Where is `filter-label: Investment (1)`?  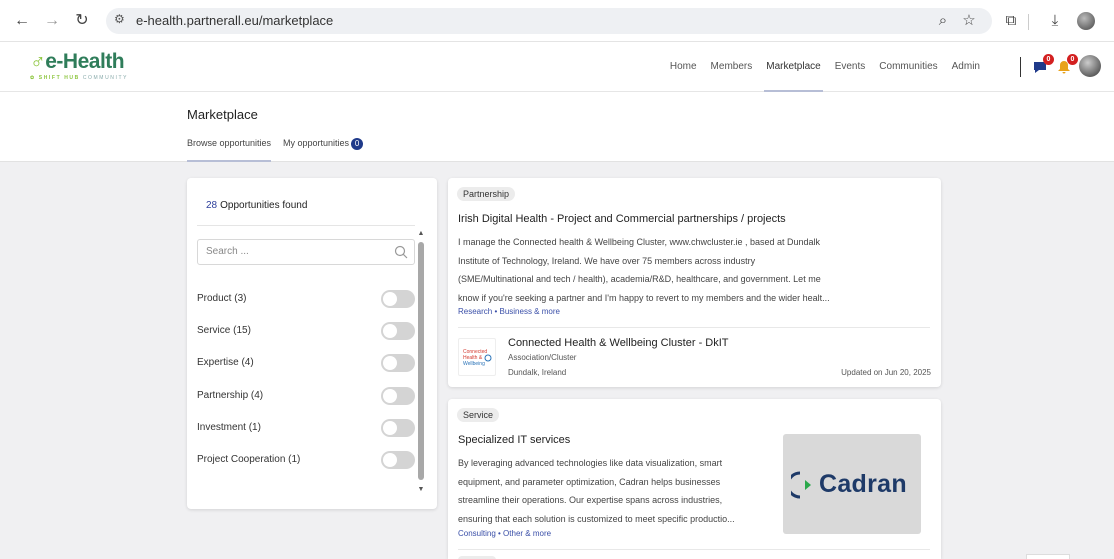
filter-label: Investment (1) is located at coordinates (229, 427).